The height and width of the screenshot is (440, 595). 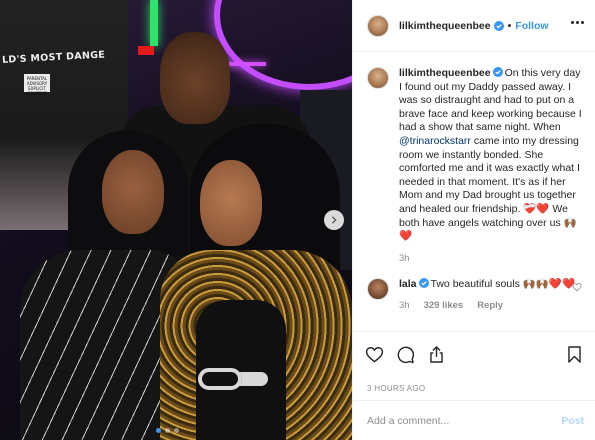 I want to click on carousel-next-button, so click(x=334, y=220).